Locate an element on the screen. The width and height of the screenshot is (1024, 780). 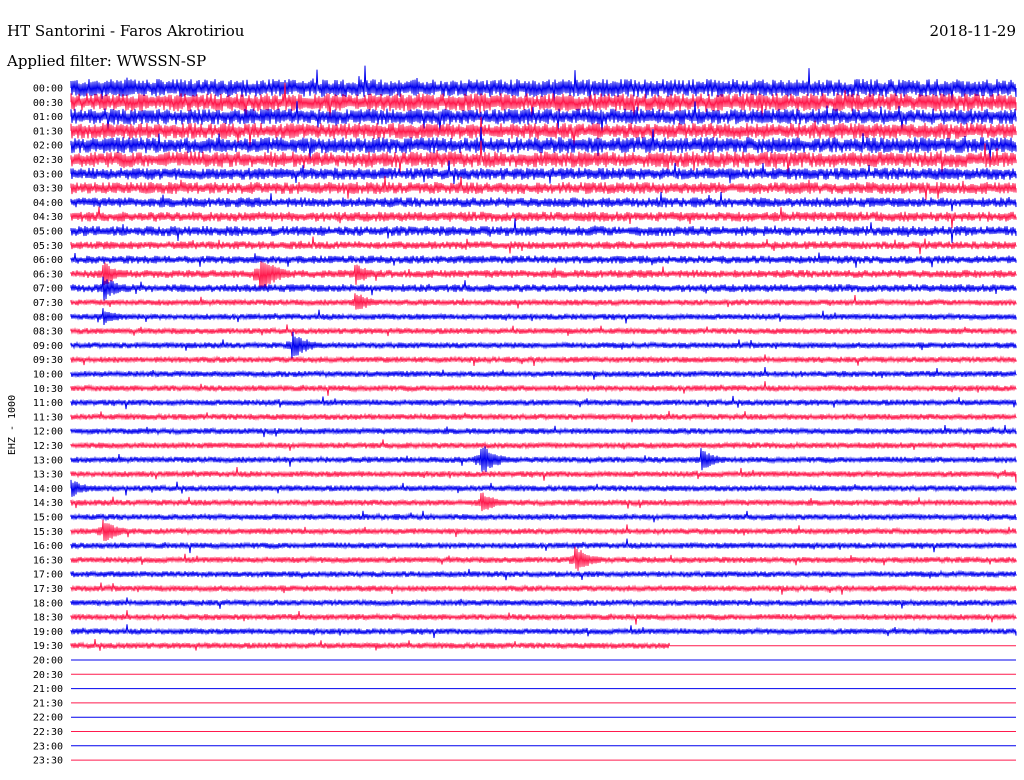
row-time-label: 20:30 is located at coordinates (48, 675).